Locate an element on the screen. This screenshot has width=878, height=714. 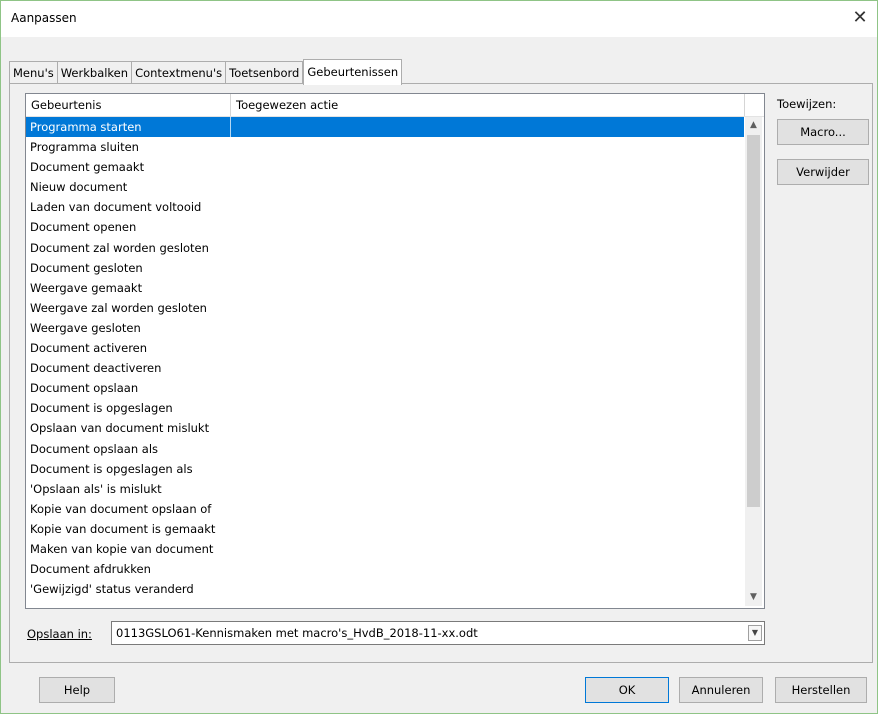
event-name: Programma starten is located at coordinates (86, 127).